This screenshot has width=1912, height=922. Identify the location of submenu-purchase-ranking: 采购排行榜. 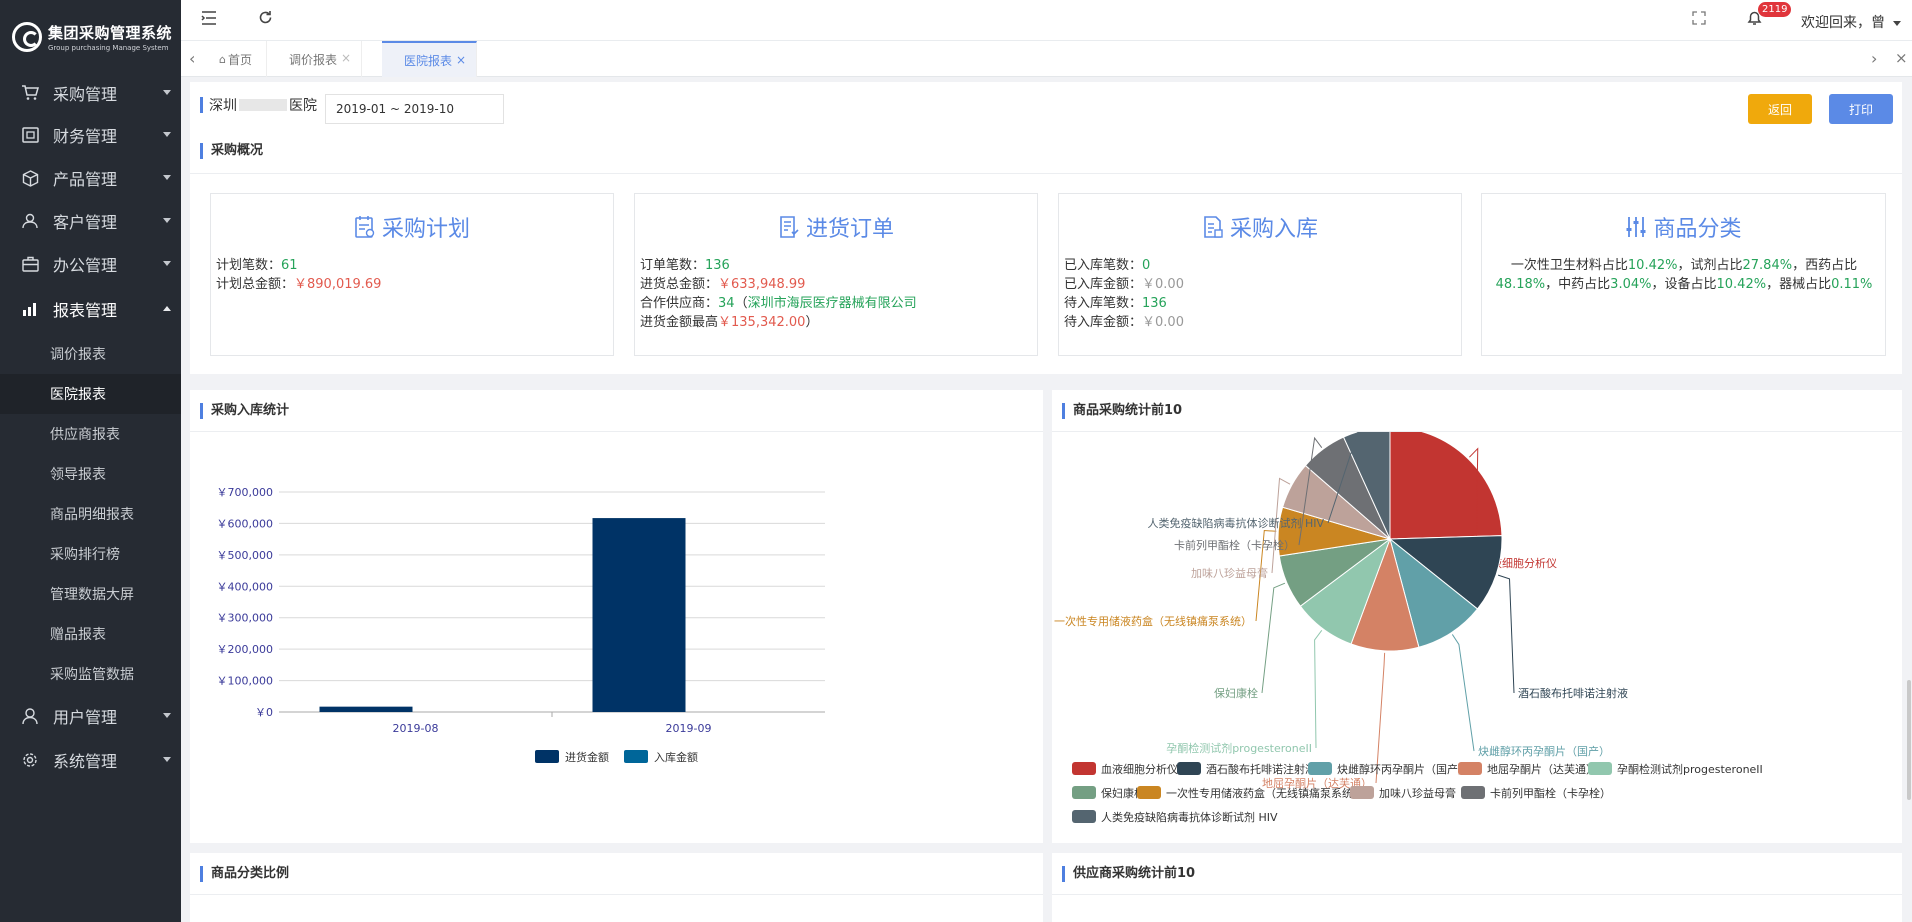
(90, 554).